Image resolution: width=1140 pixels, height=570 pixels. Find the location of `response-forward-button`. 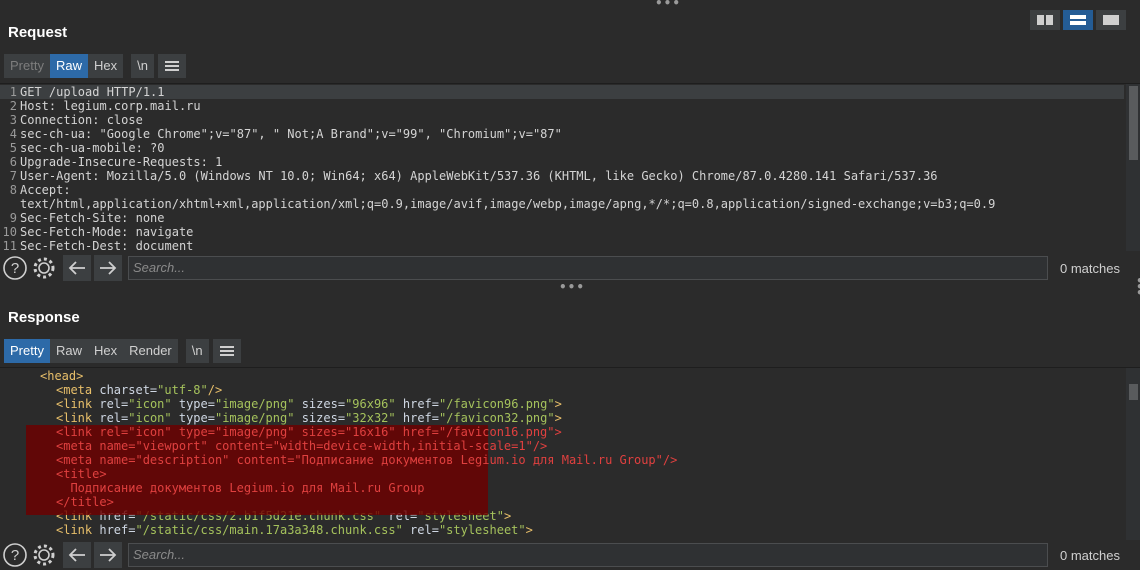

response-forward-button is located at coordinates (108, 555).